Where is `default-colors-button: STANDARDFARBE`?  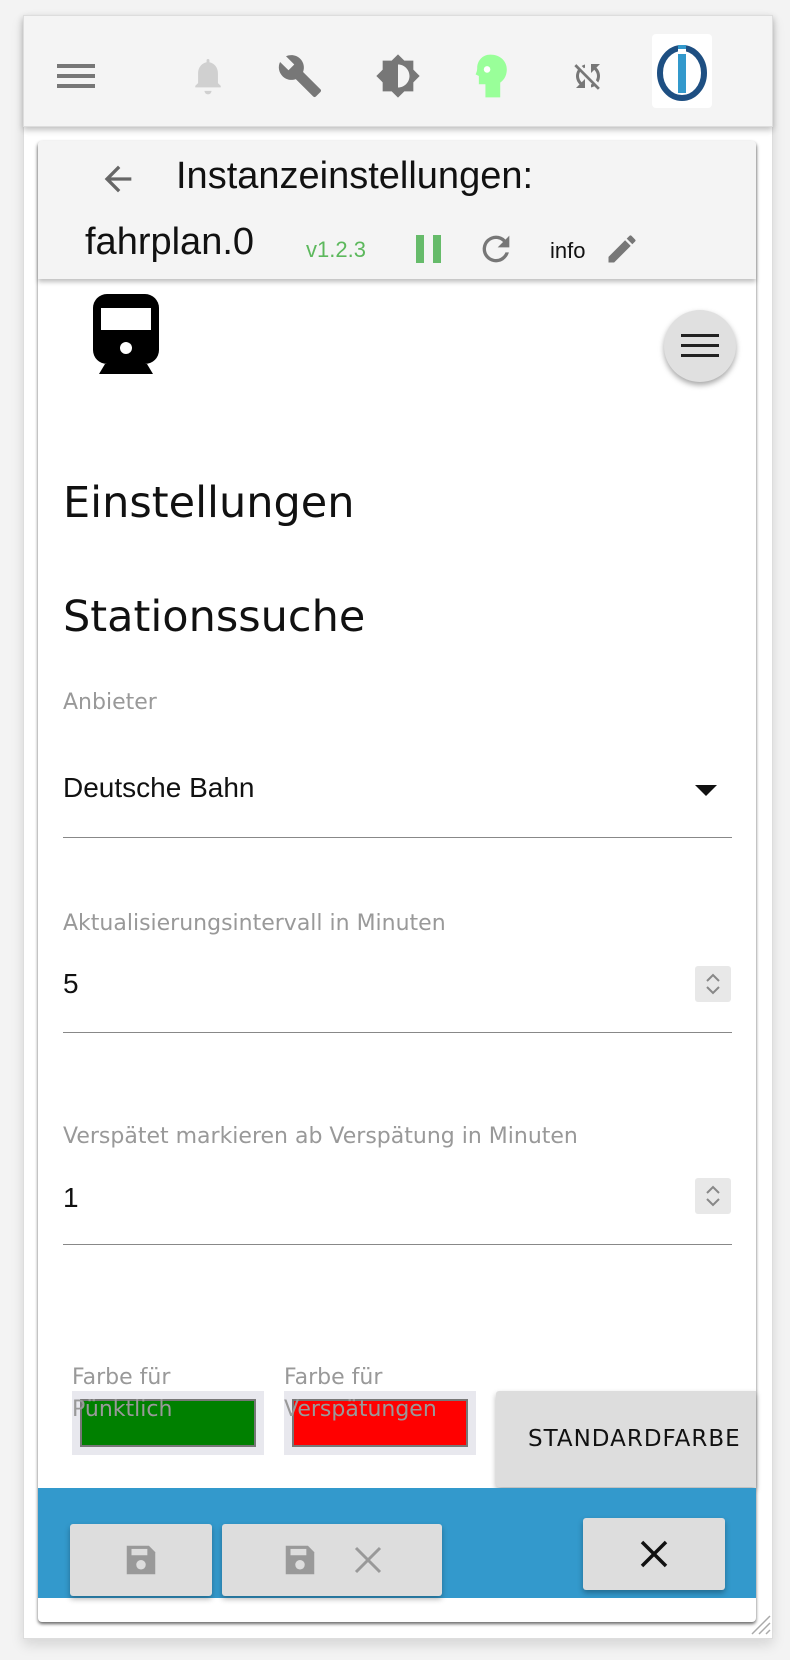
default-colors-button: STANDARDFARBE is located at coordinates (626, 1439).